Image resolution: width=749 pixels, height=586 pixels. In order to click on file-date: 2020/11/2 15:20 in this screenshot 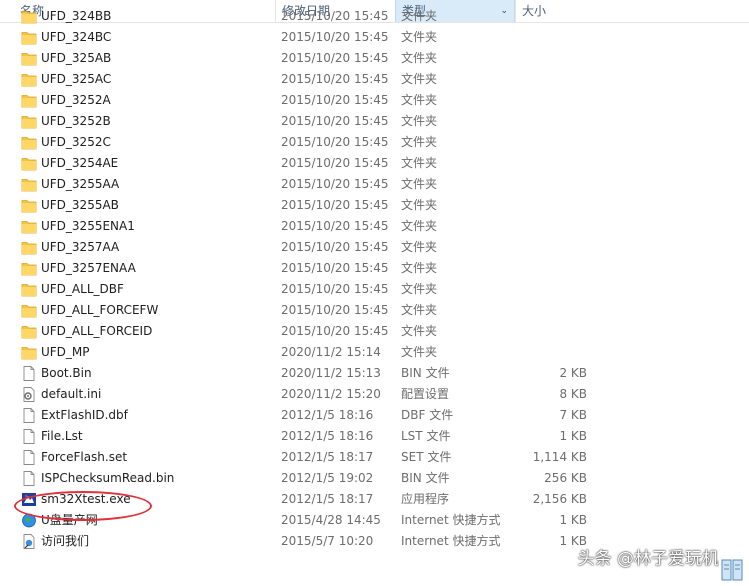, I will do `click(331, 394)`.